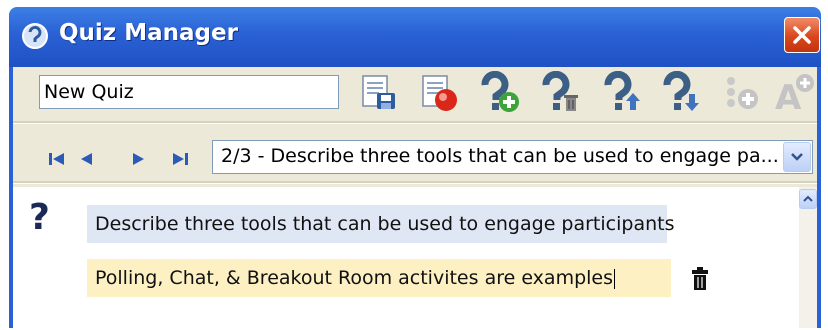  What do you see at coordinates (681, 92) in the screenshot?
I see `move-question-down-icon` at bounding box center [681, 92].